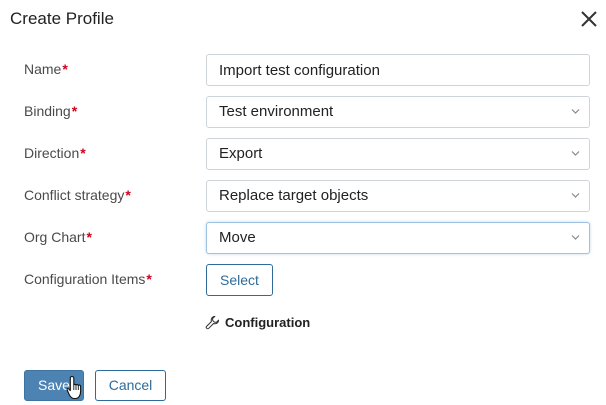 The width and height of the screenshot is (606, 405). What do you see at coordinates (237, 237) in the screenshot?
I see `org-chart-value: Move` at bounding box center [237, 237].